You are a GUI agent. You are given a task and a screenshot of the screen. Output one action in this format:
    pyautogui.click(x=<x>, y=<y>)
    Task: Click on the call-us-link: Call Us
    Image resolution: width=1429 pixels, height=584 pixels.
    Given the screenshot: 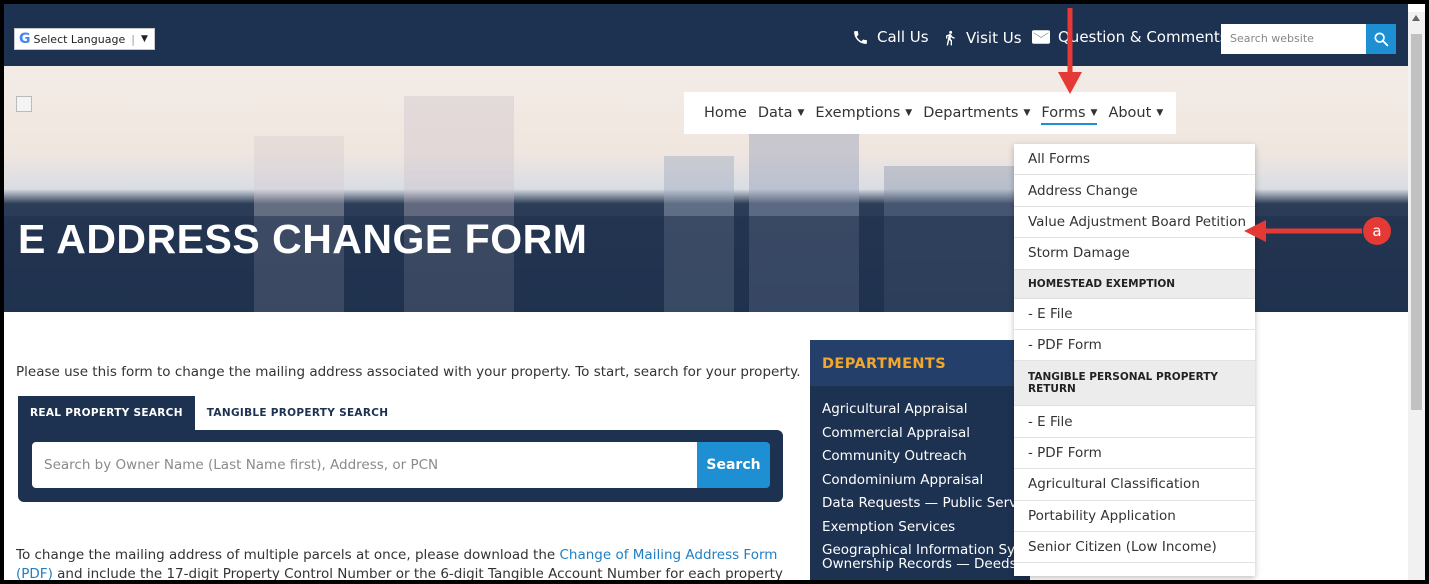 What is the action you would take?
    pyautogui.click(x=890, y=37)
    